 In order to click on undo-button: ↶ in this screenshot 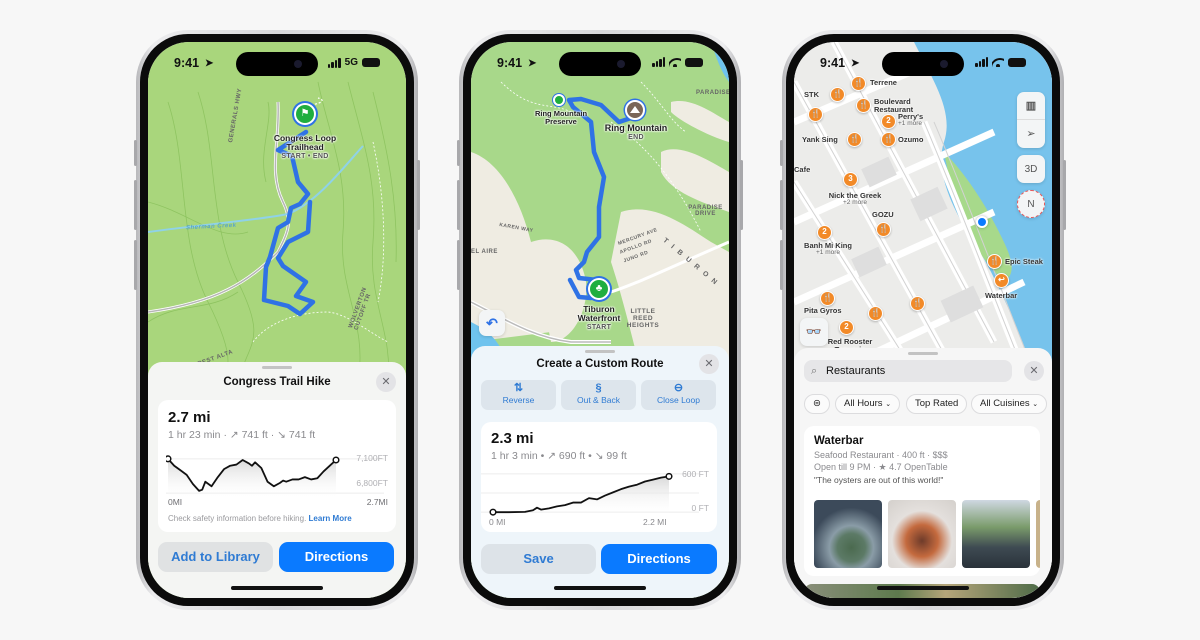, I will do `click(492, 323)`.